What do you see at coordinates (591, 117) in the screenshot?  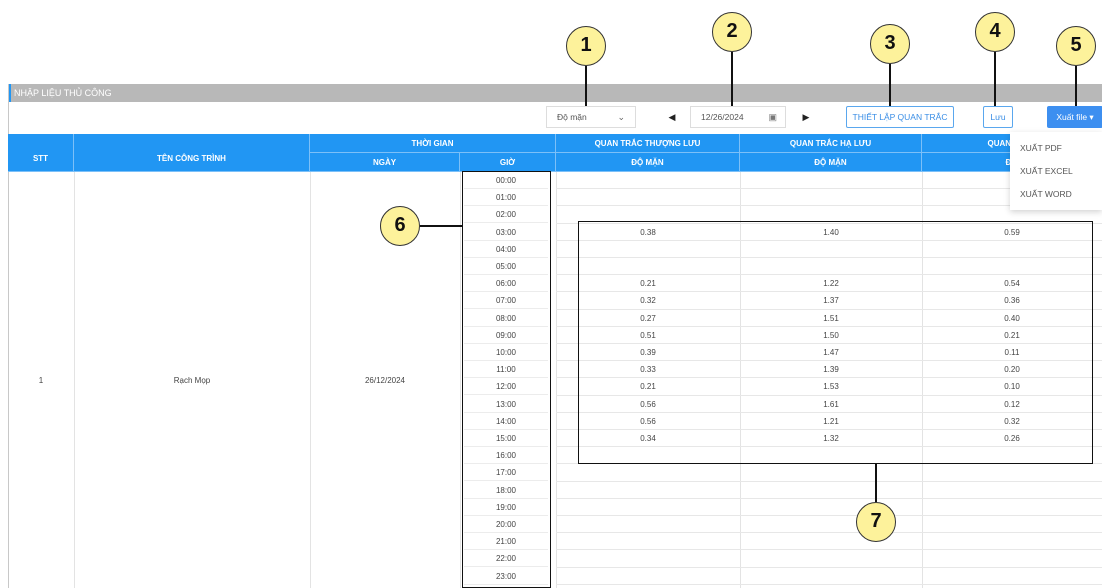 I see `parameter-select: Độ mặn ⌄` at bounding box center [591, 117].